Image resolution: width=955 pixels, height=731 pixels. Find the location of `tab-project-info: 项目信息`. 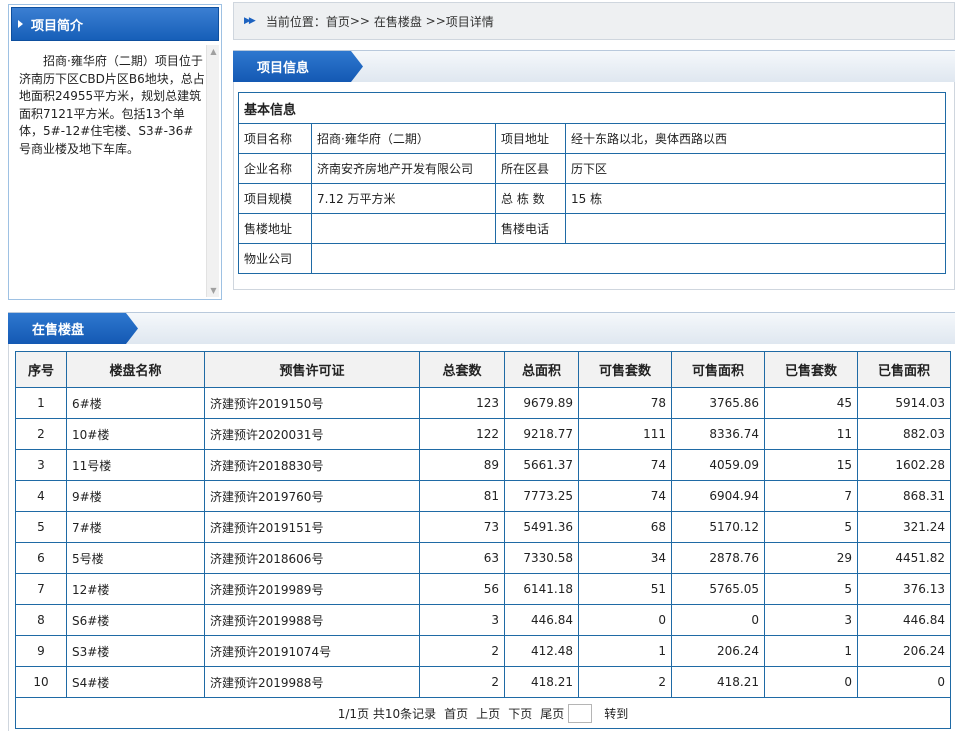

tab-project-info: 项目信息 is located at coordinates (298, 66).